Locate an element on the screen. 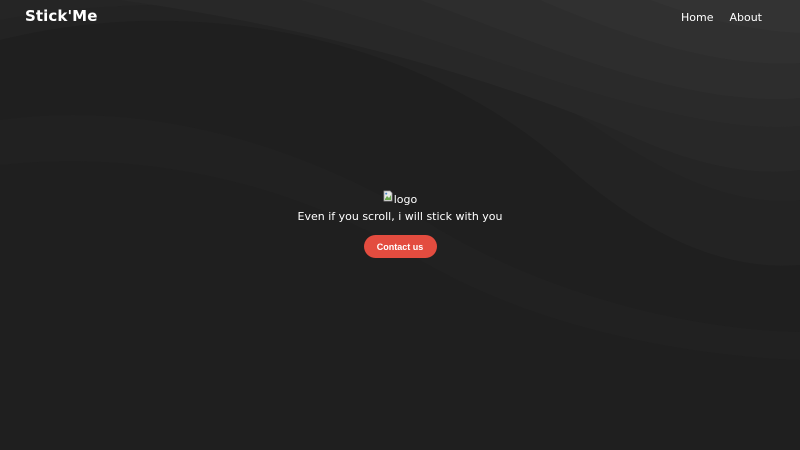 The height and width of the screenshot is (450, 800). broken-image-icon is located at coordinates (388, 196).